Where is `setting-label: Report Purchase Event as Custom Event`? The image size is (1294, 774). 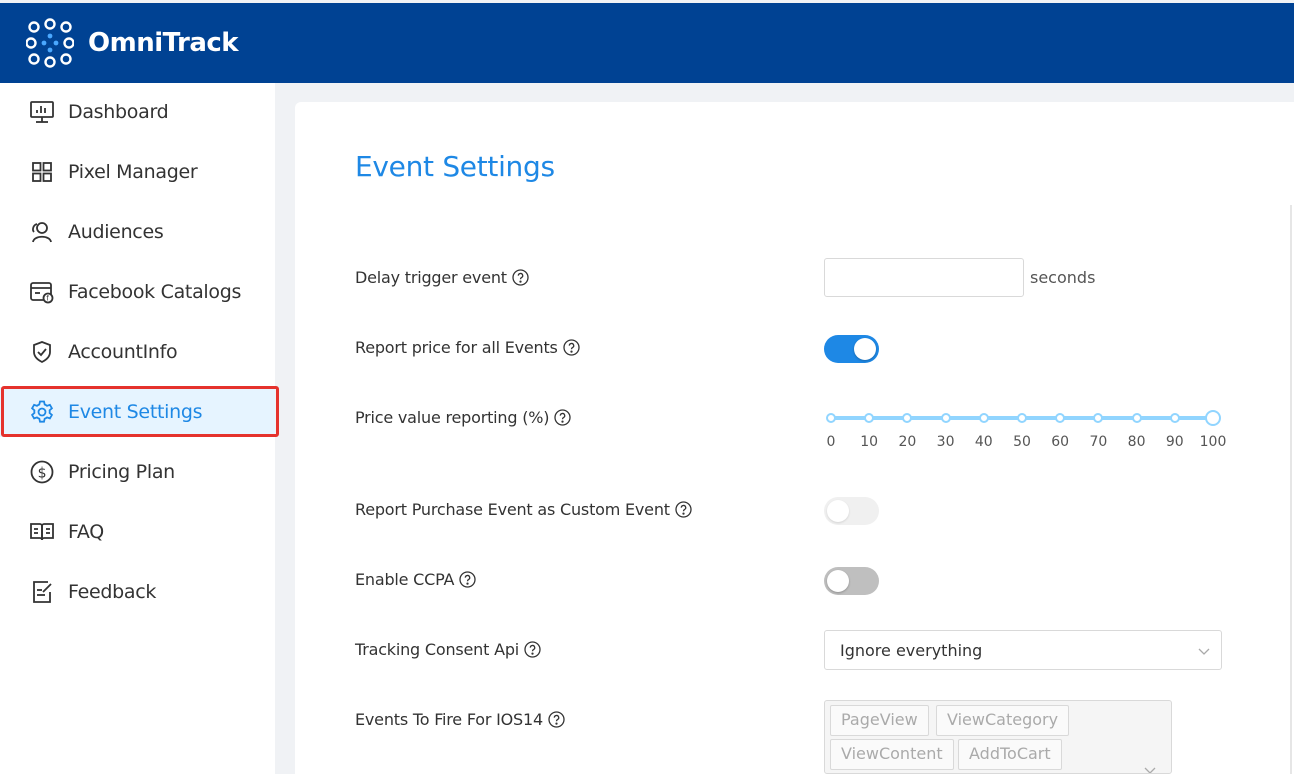
setting-label: Report Purchase Event as Custom Event is located at coordinates (512, 509).